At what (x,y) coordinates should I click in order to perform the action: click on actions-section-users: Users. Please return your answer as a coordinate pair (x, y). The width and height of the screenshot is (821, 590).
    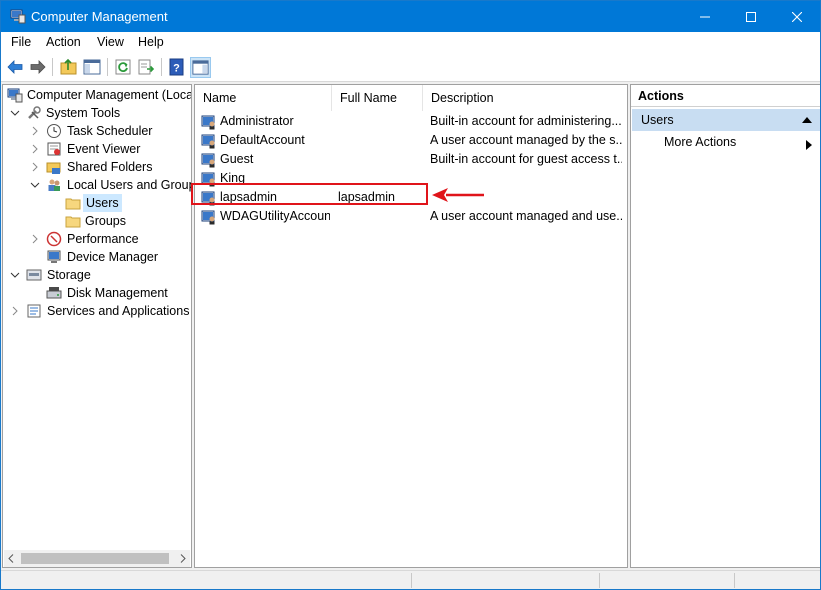
    Looking at the image, I should click on (726, 120).